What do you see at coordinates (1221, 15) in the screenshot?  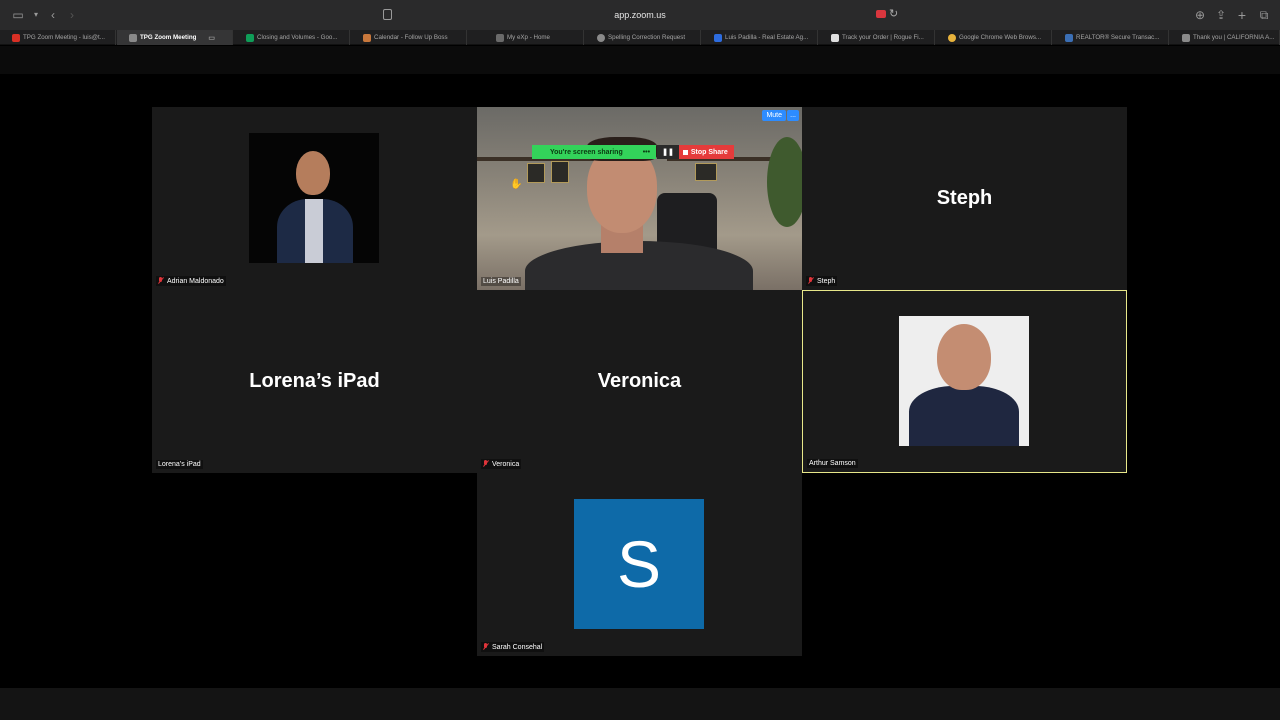 I see `share-icon: ⇪` at bounding box center [1221, 15].